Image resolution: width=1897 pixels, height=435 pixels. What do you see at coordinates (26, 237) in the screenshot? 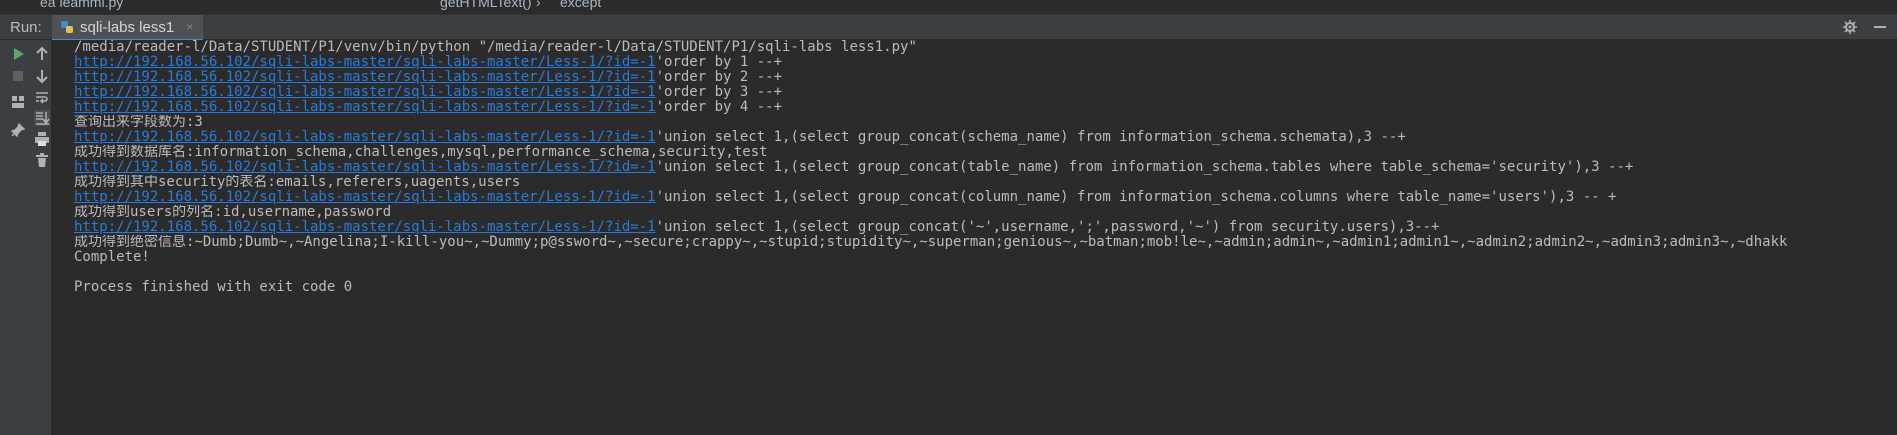
I see `run-toolbar` at bounding box center [26, 237].